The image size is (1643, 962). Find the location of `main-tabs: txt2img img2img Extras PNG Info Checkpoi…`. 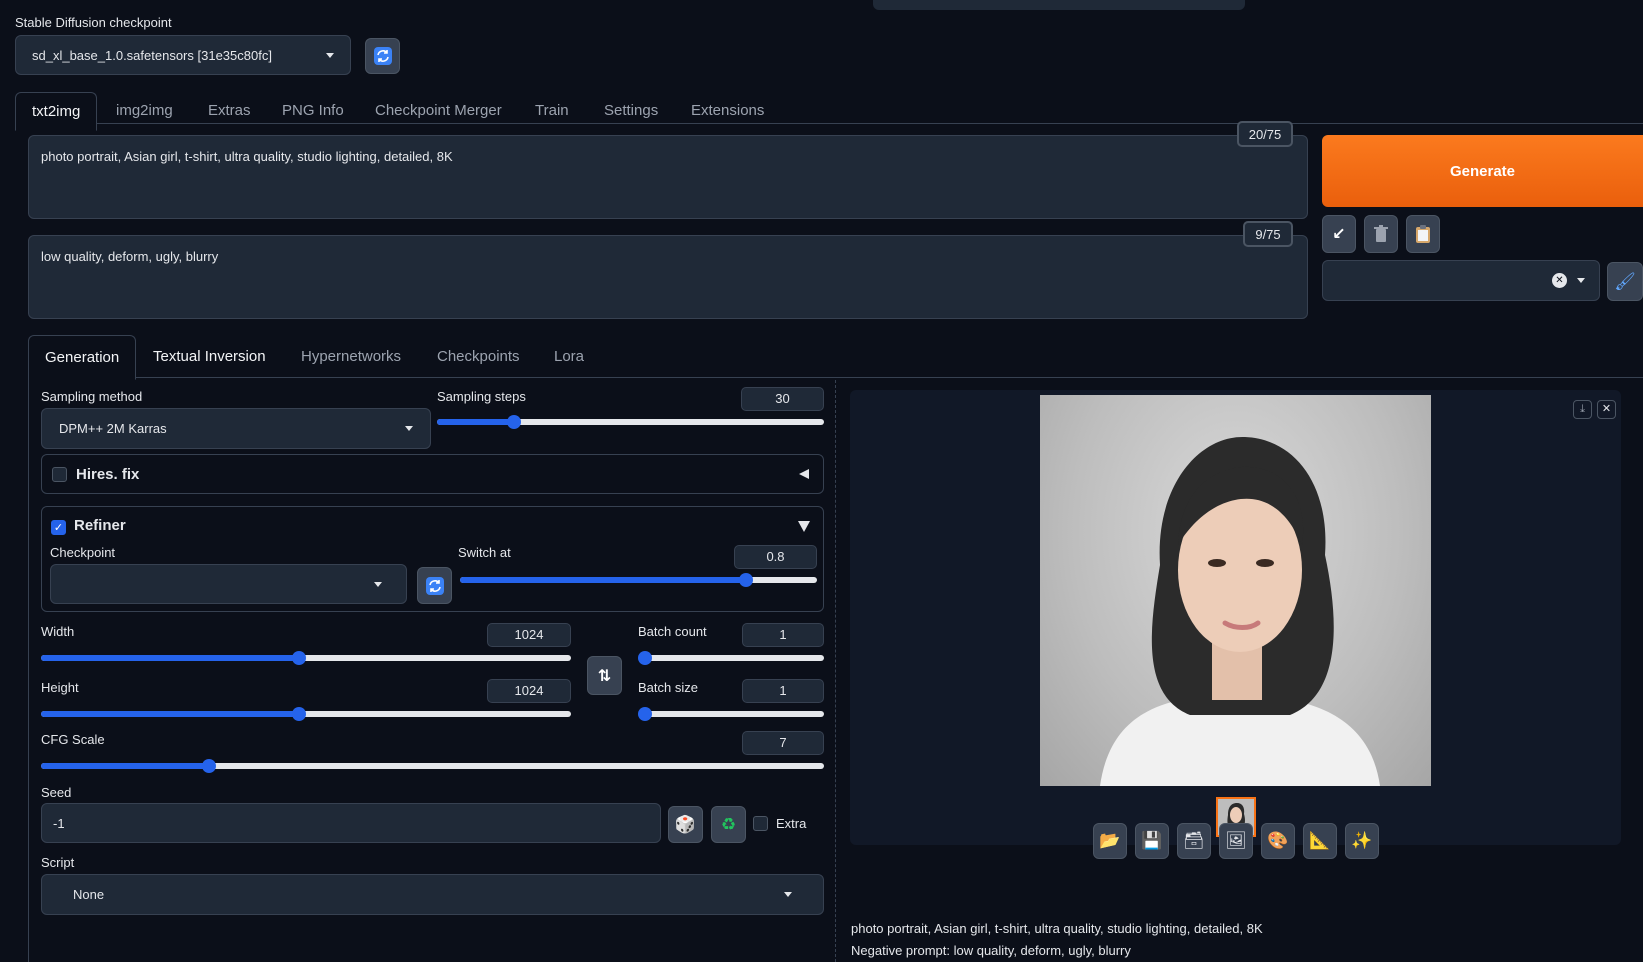

main-tabs: txt2img img2img Extras PNG Info Checkpoi… is located at coordinates (821, 111).